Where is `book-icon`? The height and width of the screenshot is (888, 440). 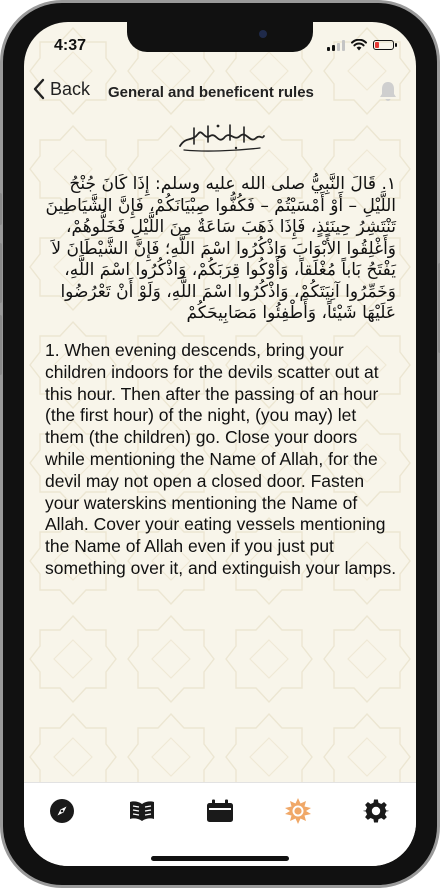
book-icon is located at coordinates (142, 811).